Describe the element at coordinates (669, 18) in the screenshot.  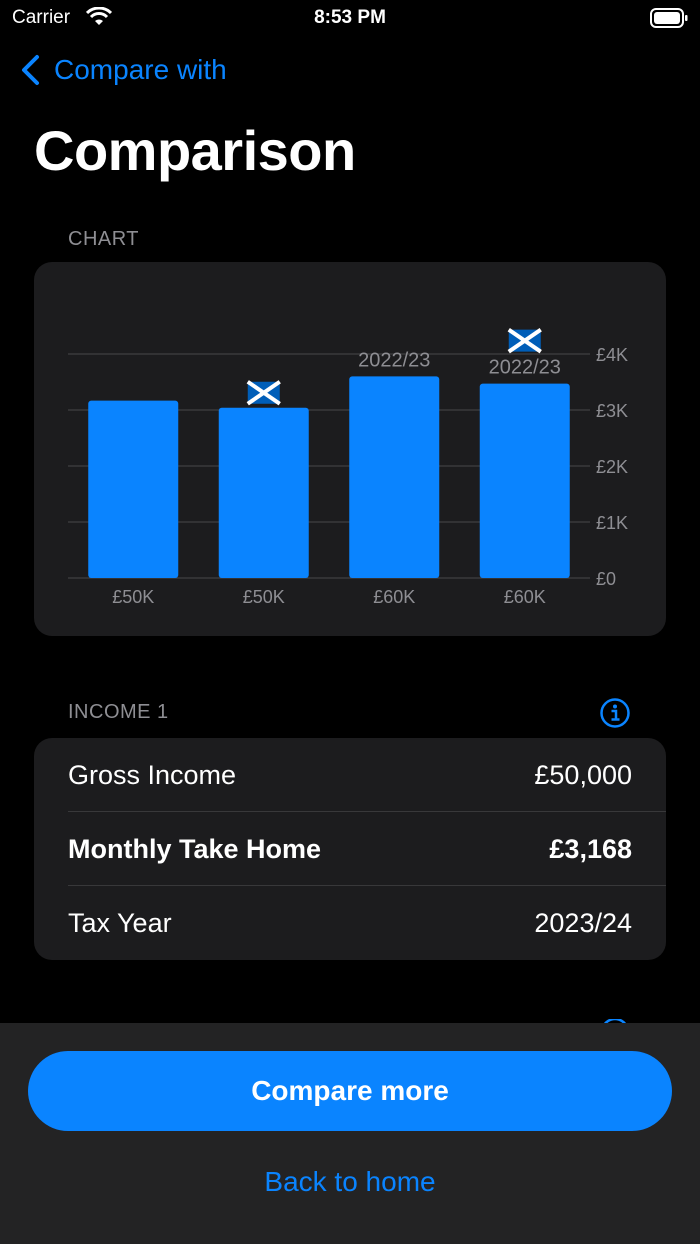
I see `battery-icon` at that location.